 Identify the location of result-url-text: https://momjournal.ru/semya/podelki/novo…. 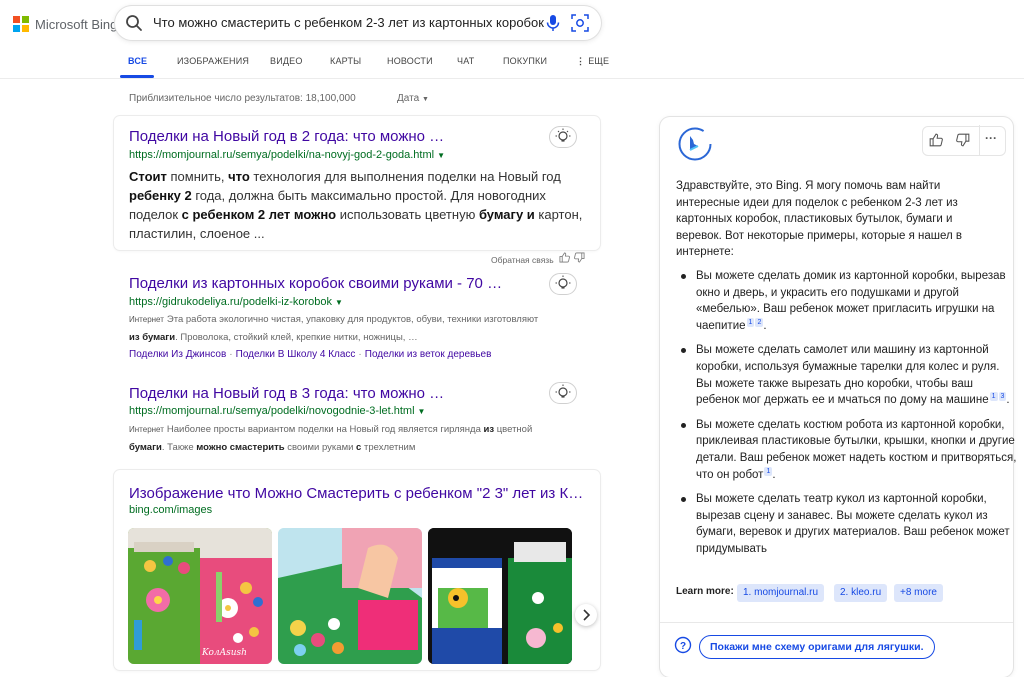
(272, 411).